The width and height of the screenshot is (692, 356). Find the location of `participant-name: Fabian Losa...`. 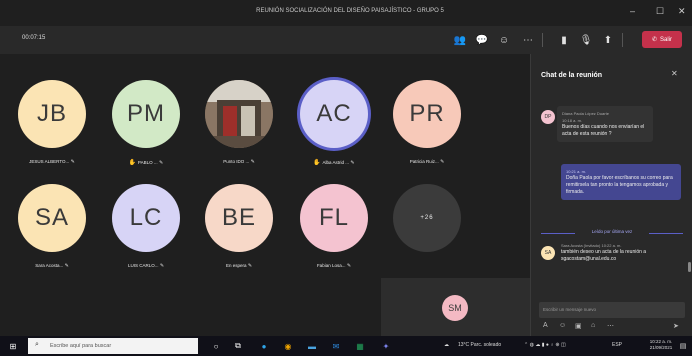

participant-name: Fabian Losa... is located at coordinates (331, 265).